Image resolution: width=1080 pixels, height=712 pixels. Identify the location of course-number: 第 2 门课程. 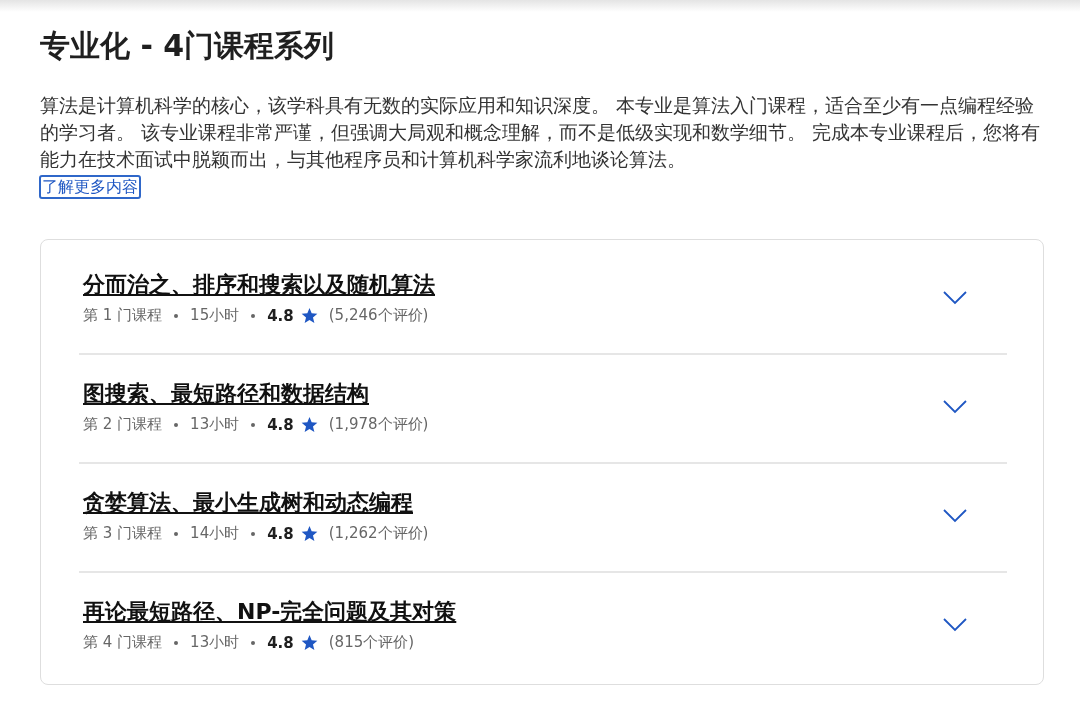
(123, 424).